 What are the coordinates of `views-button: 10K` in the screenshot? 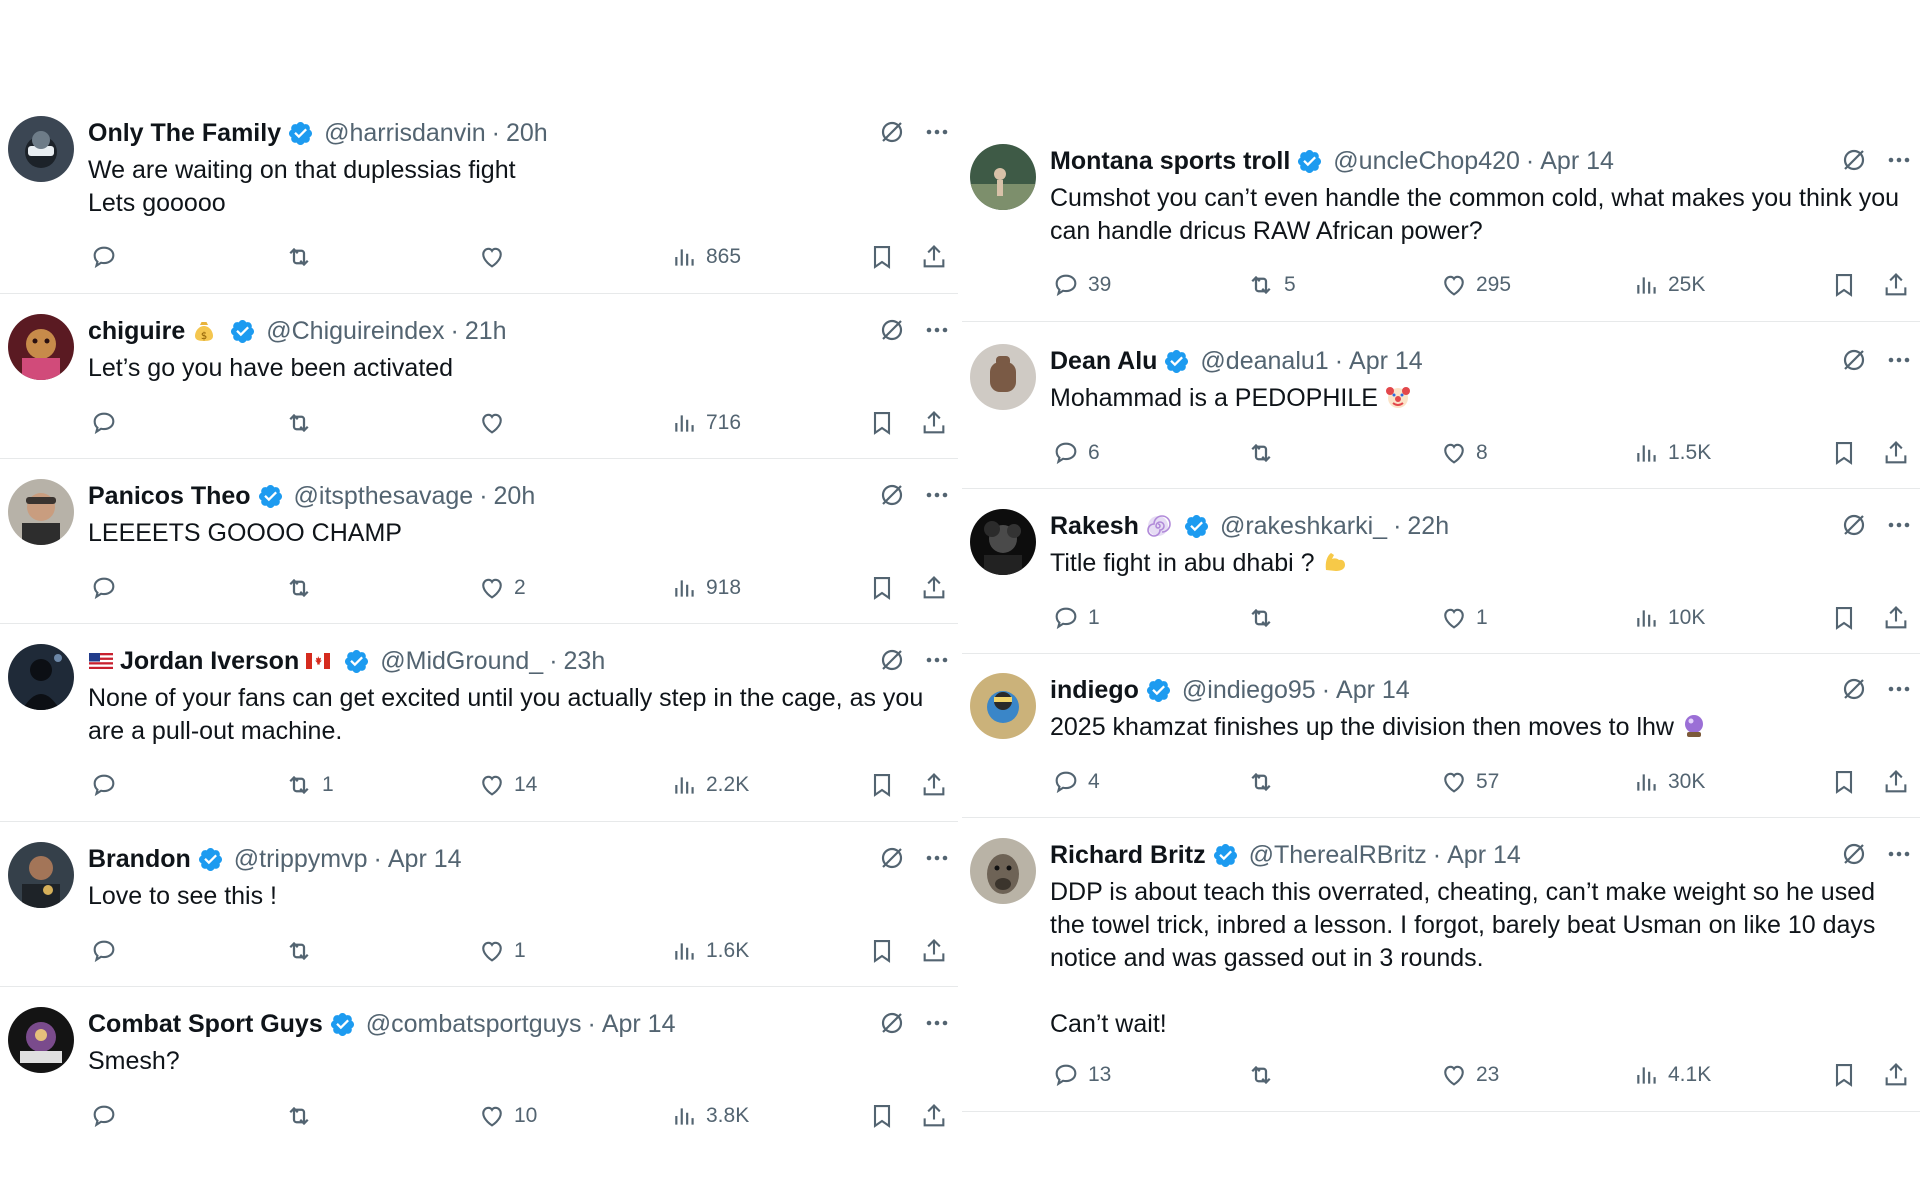 It's located at (1669, 618).